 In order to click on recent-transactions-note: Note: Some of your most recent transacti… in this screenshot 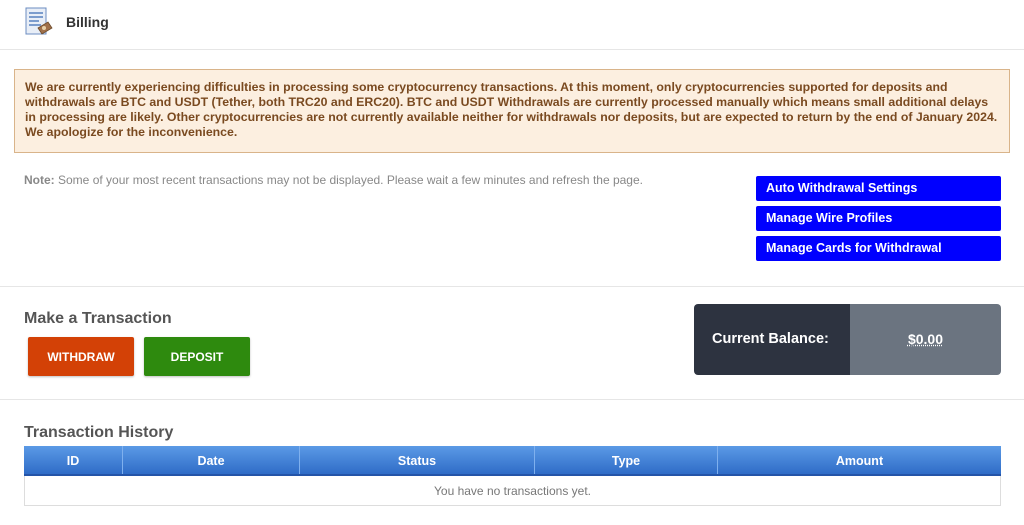, I will do `click(333, 180)`.